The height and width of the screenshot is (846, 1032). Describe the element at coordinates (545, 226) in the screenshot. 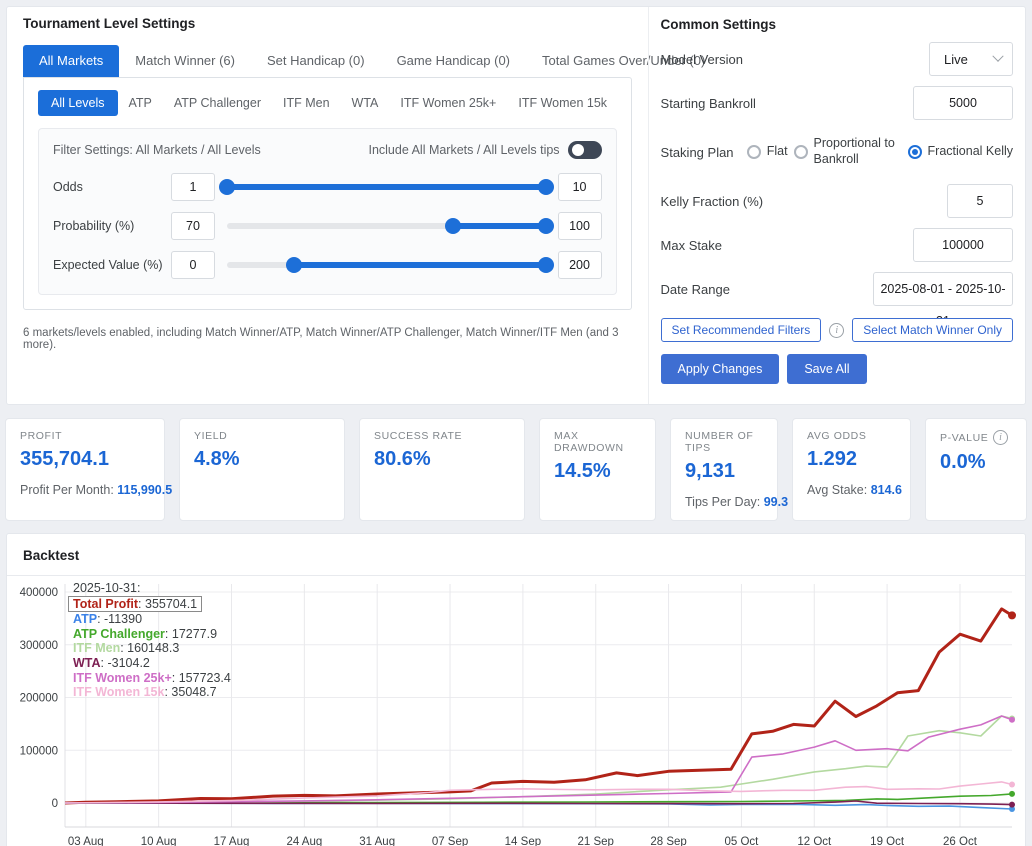

I see `probability-slider-handle-max` at that location.